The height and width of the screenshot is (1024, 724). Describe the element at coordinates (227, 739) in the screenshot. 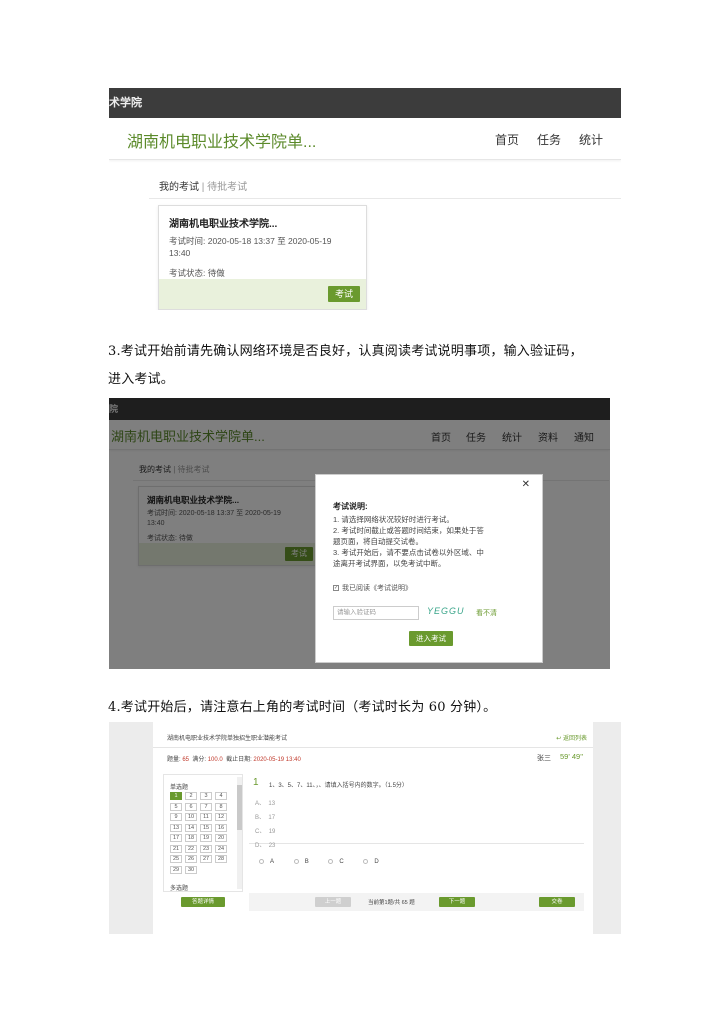

I see `exam-title: 湖南机电职业技术学院单独招生职业潜能考试` at that location.